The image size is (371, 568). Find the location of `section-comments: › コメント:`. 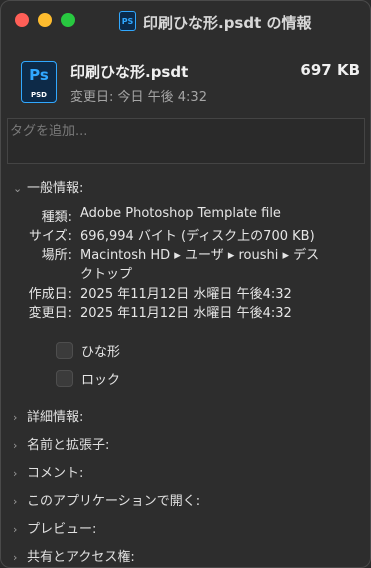

section-comments: › コメント: is located at coordinates (48, 471).